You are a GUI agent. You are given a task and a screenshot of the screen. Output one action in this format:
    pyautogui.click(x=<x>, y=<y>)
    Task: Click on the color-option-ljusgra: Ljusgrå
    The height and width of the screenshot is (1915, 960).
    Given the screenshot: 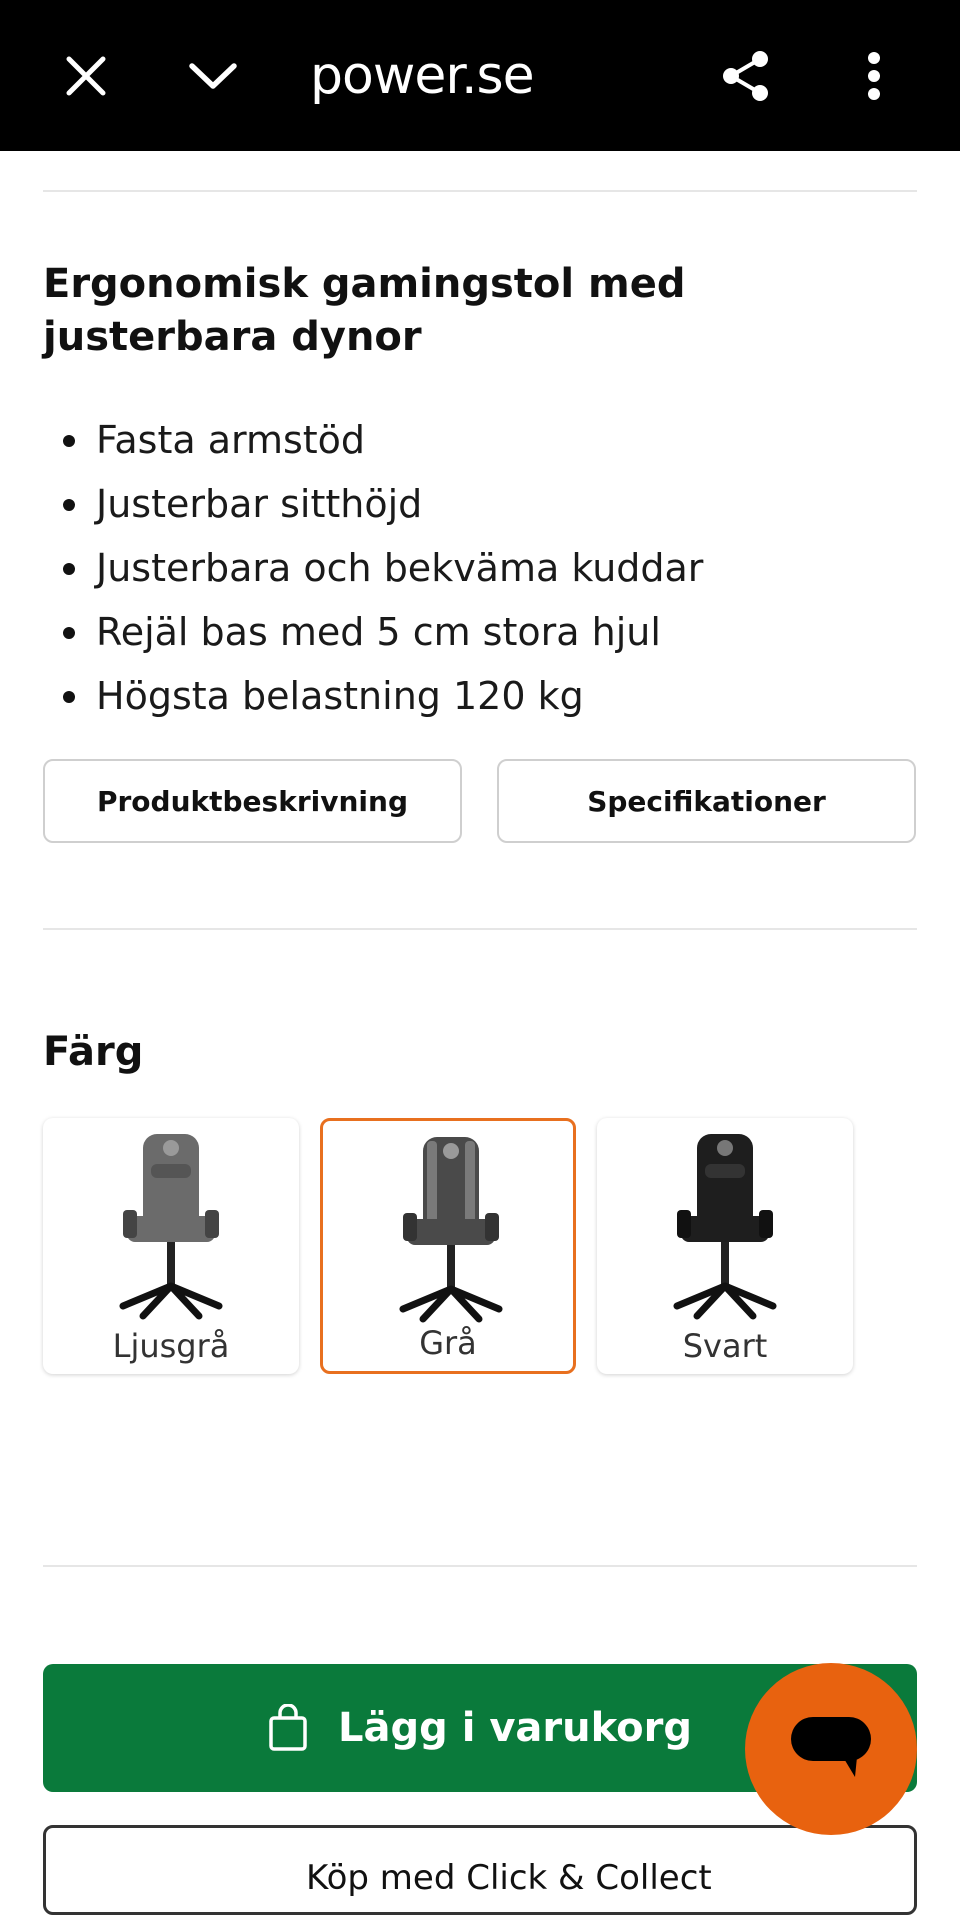 What is the action you would take?
    pyautogui.click(x=171, y=1246)
    